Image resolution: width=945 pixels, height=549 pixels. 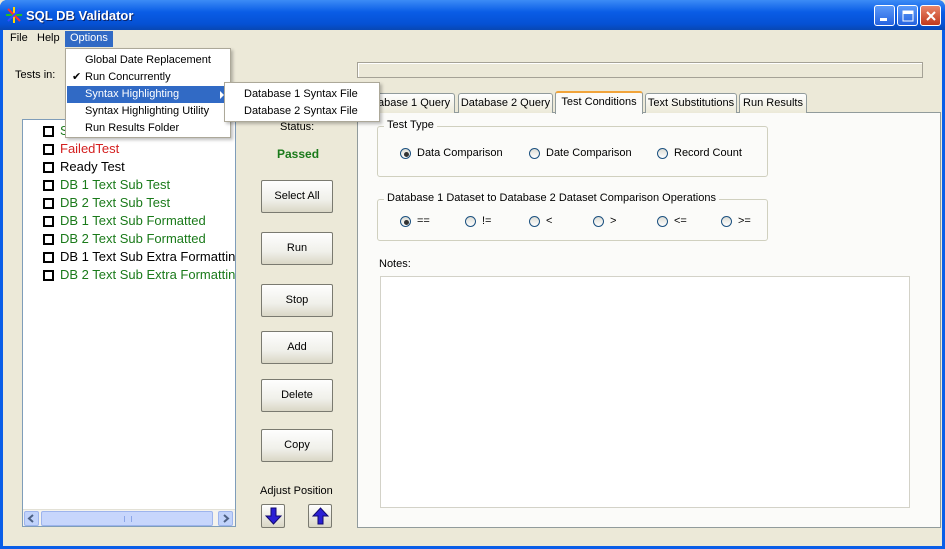 I want to click on scroll-left-button, so click(x=31, y=518).